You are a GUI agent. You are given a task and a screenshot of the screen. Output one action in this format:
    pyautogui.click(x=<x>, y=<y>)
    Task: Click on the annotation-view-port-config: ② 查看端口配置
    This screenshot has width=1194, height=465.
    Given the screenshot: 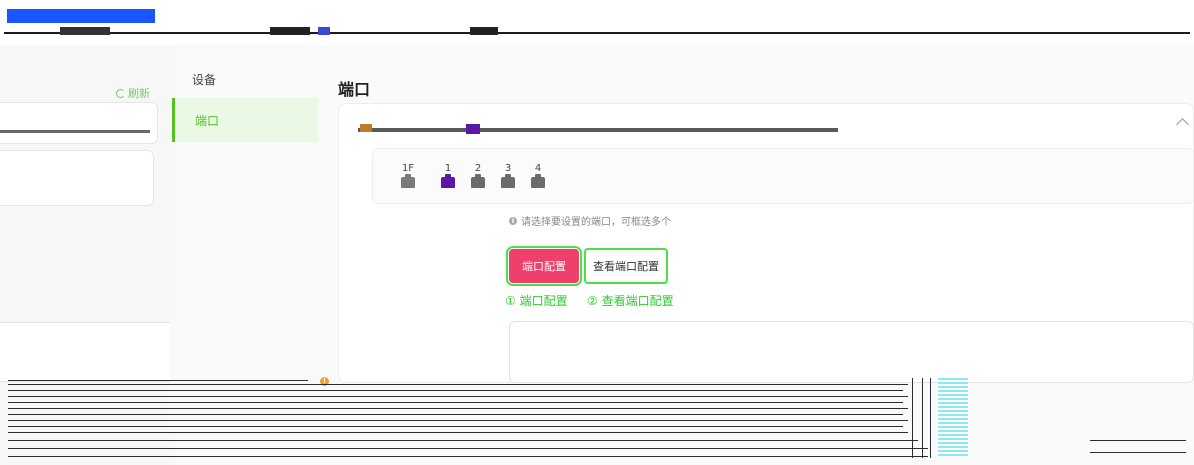 What is the action you would take?
    pyautogui.click(x=630, y=301)
    